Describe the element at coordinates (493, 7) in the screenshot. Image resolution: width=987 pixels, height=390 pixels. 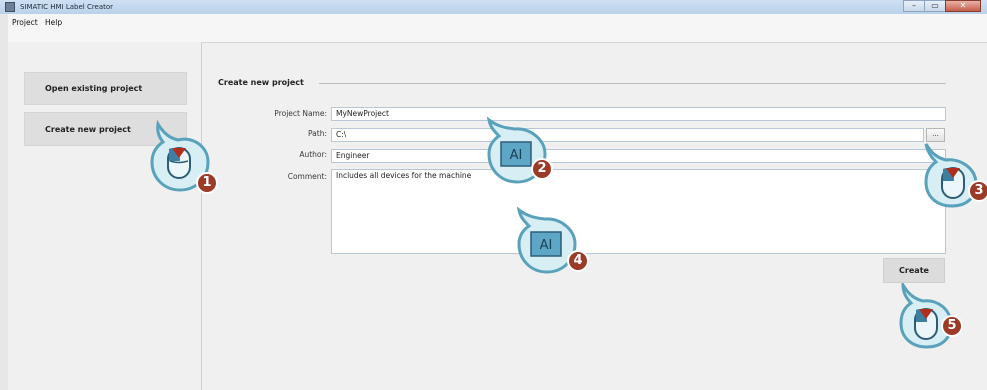
I see `title-bar: SIMATIC HMI Label Creator – ▭ ✕` at that location.